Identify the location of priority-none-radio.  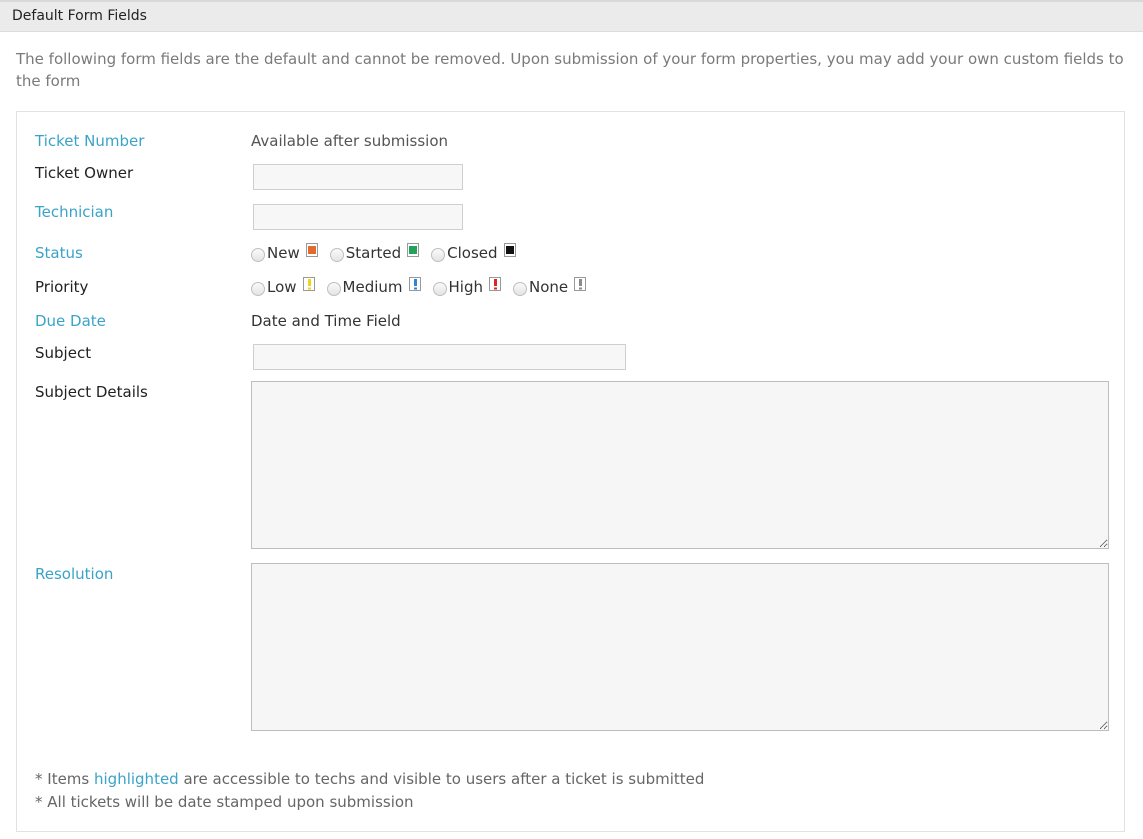
(520, 288).